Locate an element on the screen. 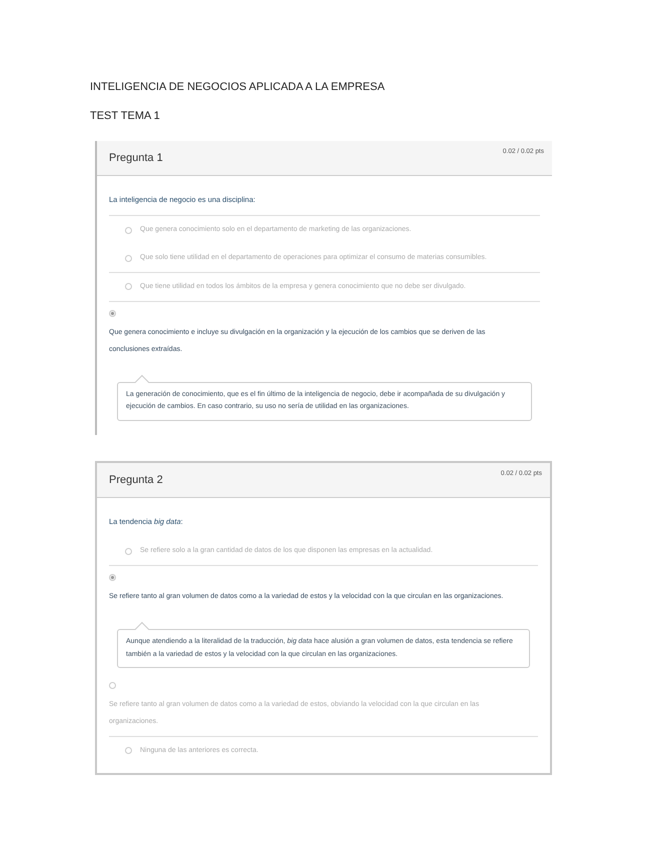  question-title: Pregunta 2 is located at coordinates (136, 480).